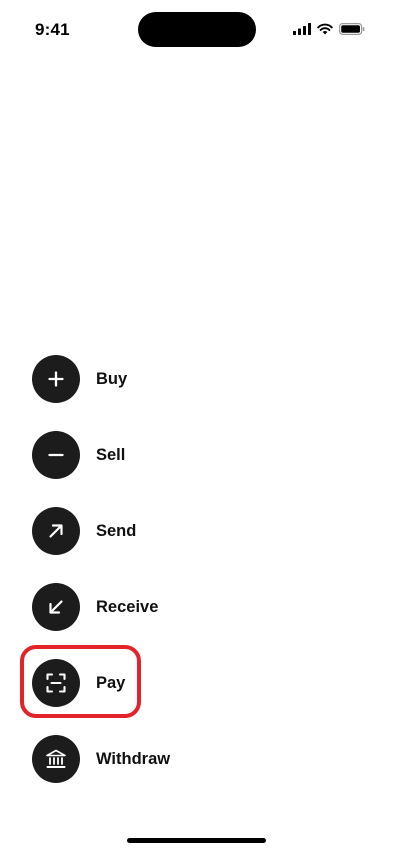 Image resolution: width=393 pixels, height=852 pixels. I want to click on dynamic-island, so click(197, 29).